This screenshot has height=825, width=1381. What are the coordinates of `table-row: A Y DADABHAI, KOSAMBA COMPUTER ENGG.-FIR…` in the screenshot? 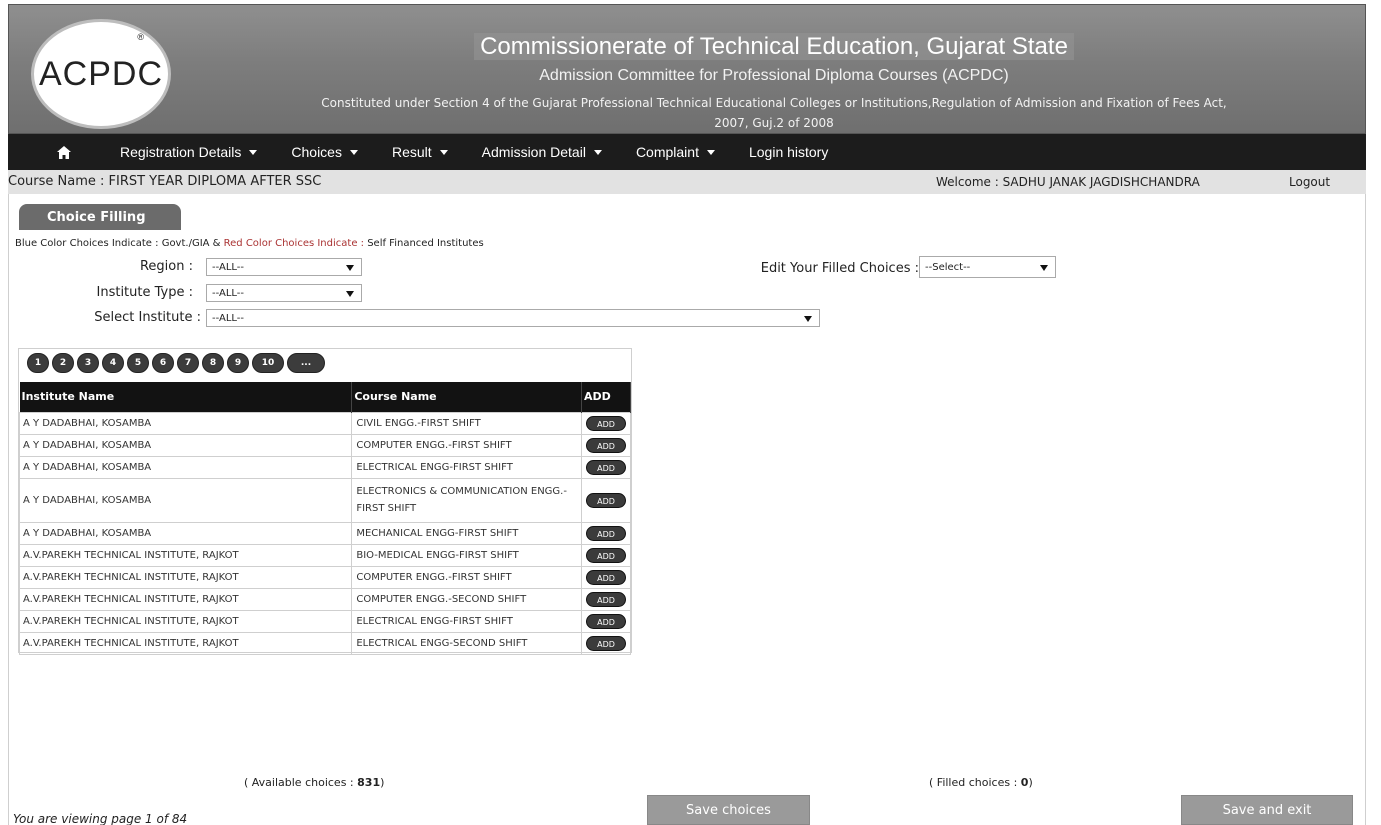 It's located at (324, 445).